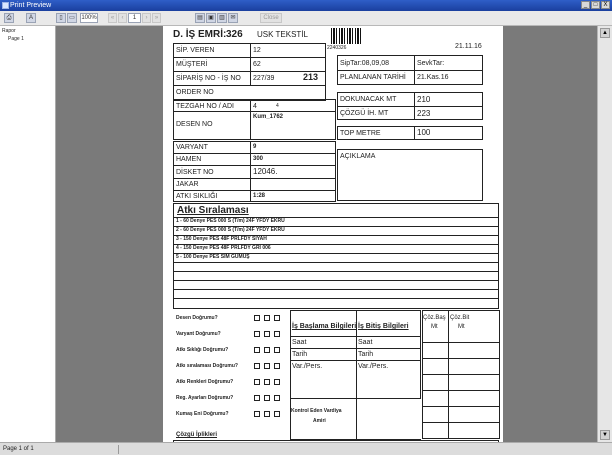 This screenshot has width=612, height=455. Describe the element at coordinates (222, 18) in the screenshot. I see `export-icon: ▥` at that location.